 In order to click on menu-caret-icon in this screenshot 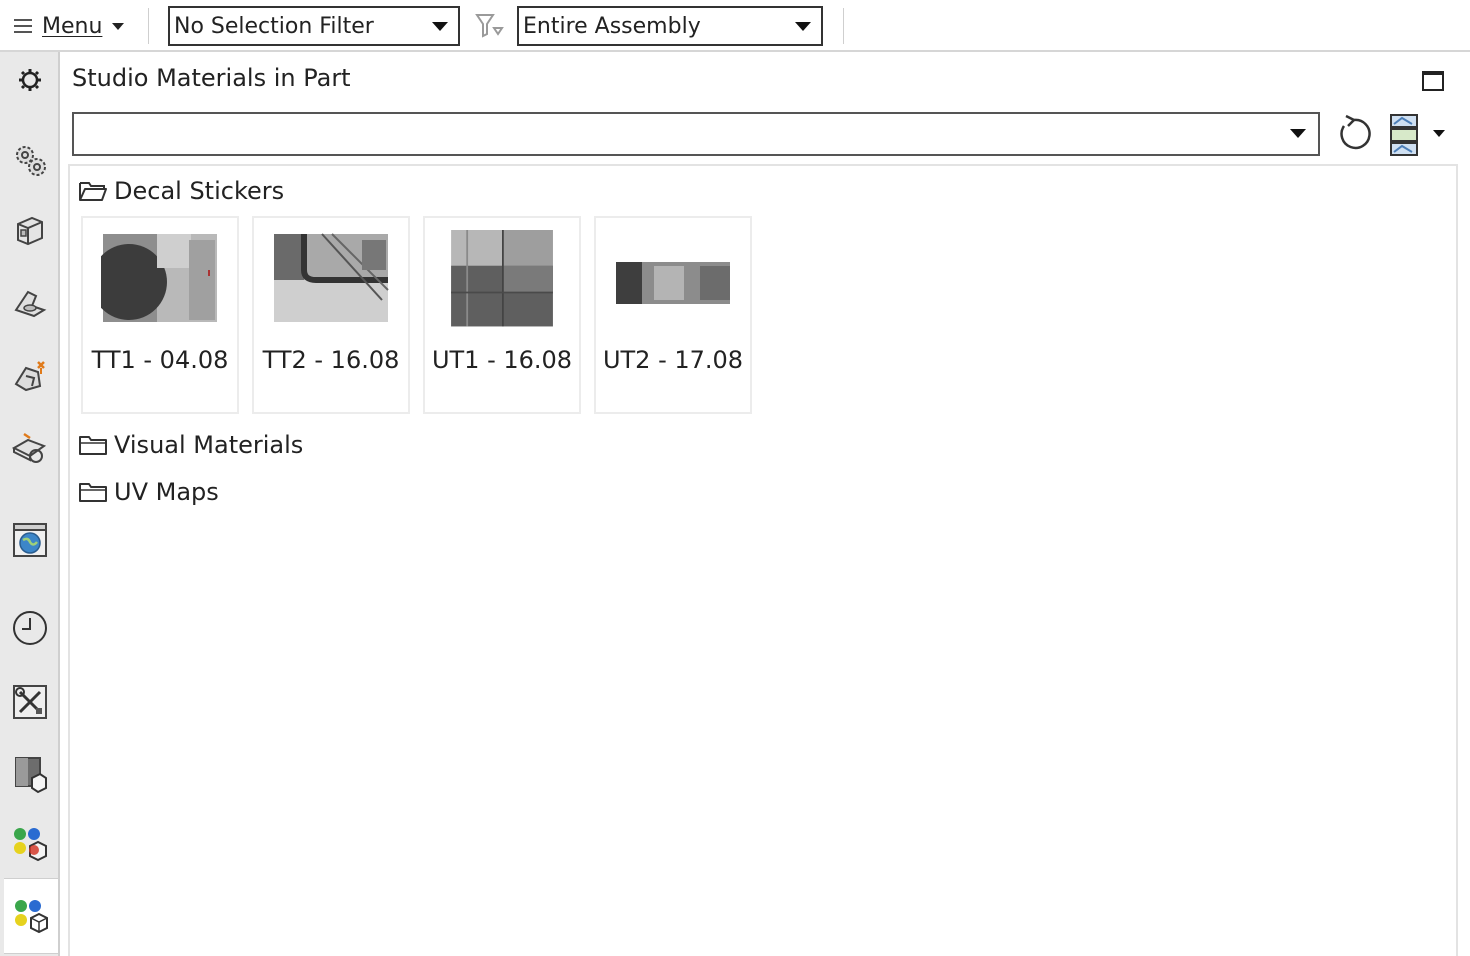, I will do `click(118, 26)`.